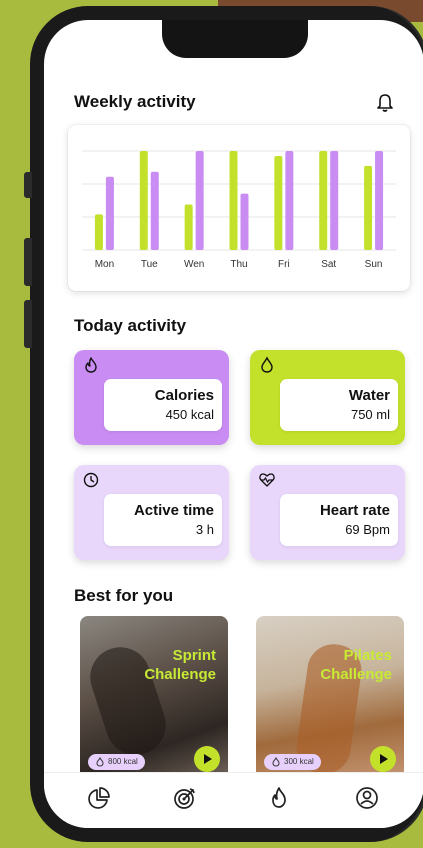 The width and height of the screenshot is (423, 848). Describe the element at coordinates (267, 480) in the screenshot. I see `heart-rate-icon` at that location.